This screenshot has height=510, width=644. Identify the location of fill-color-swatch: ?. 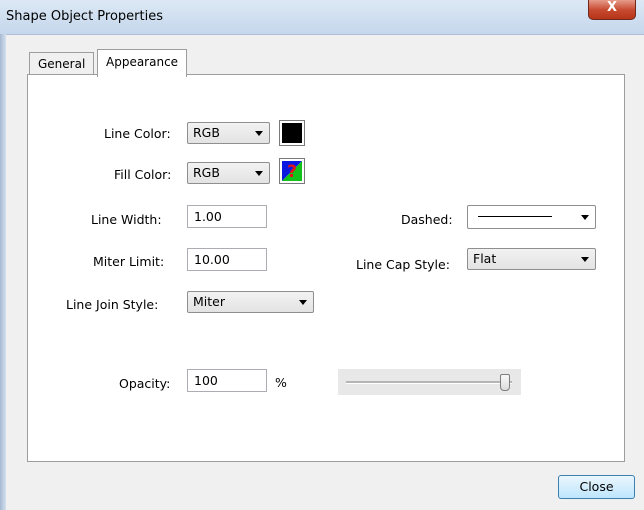
(292, 171).